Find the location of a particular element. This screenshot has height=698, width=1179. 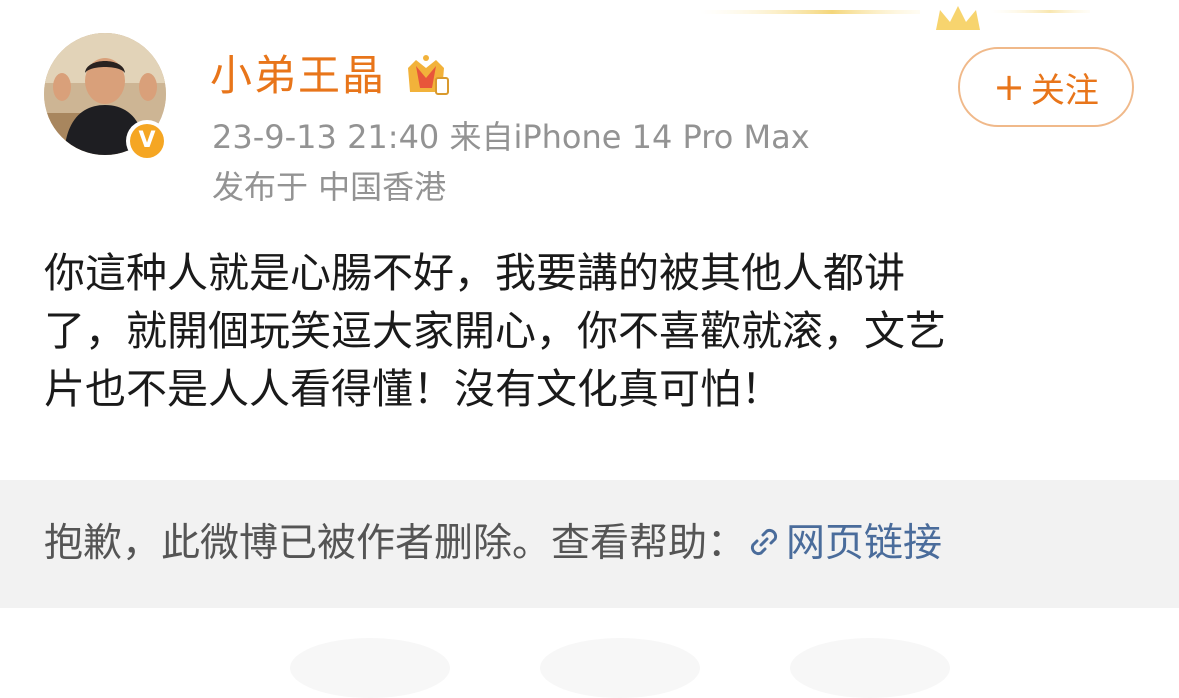

post-location: 发布于 中国香港 is located at coordinates (329, 187).